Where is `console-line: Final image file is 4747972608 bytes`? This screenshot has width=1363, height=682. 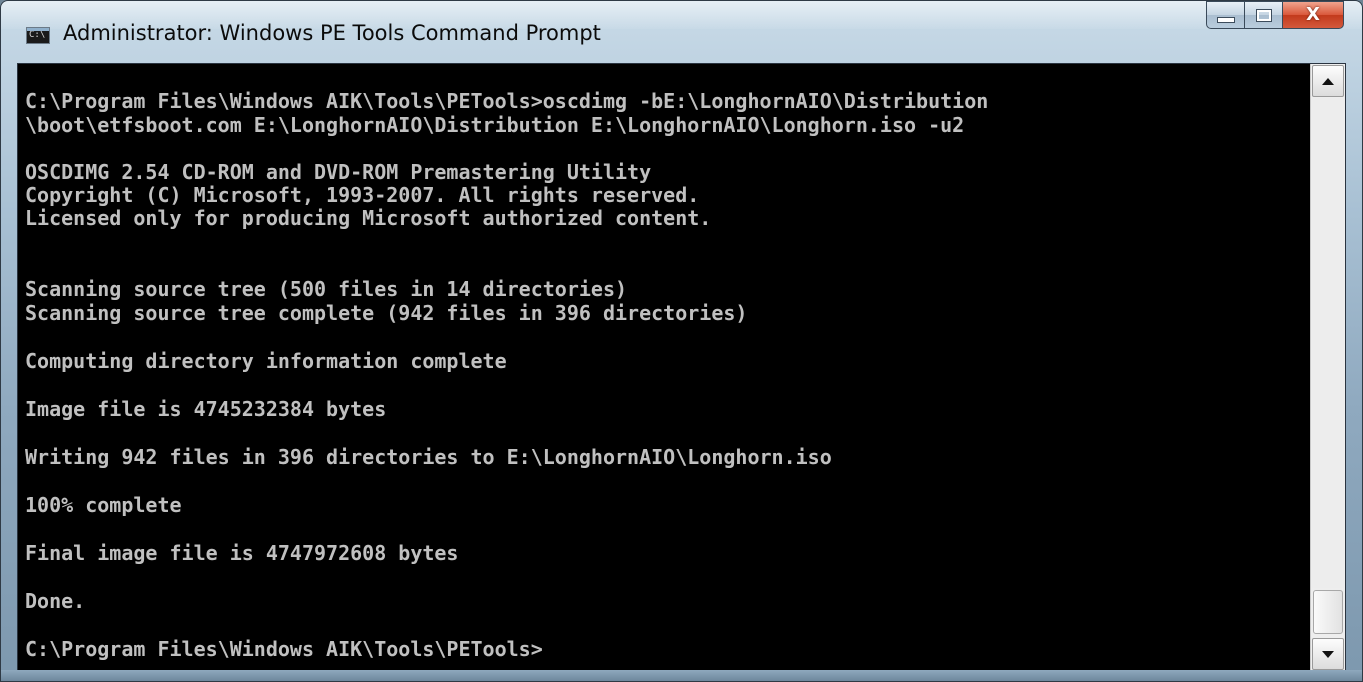
console-line: Final image file is 4747972608 bytes is located at coordinates (242, 553).